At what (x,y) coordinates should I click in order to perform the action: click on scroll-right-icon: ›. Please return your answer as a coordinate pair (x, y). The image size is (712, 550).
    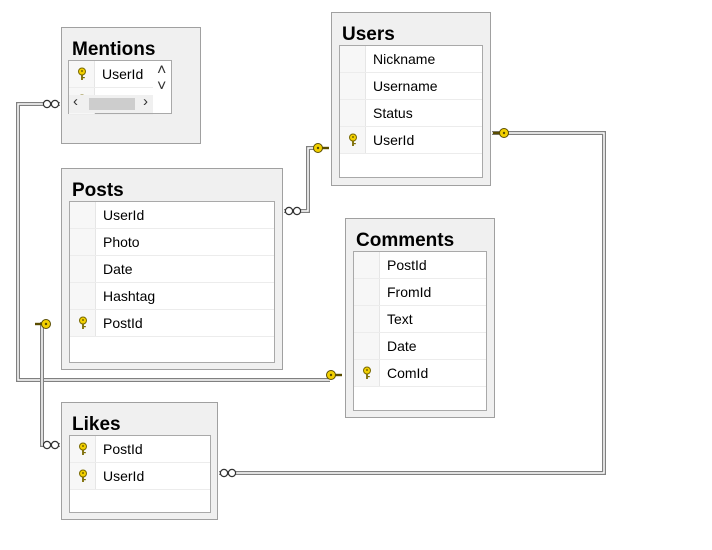
    Looking at the image, I should click on (145, 101).